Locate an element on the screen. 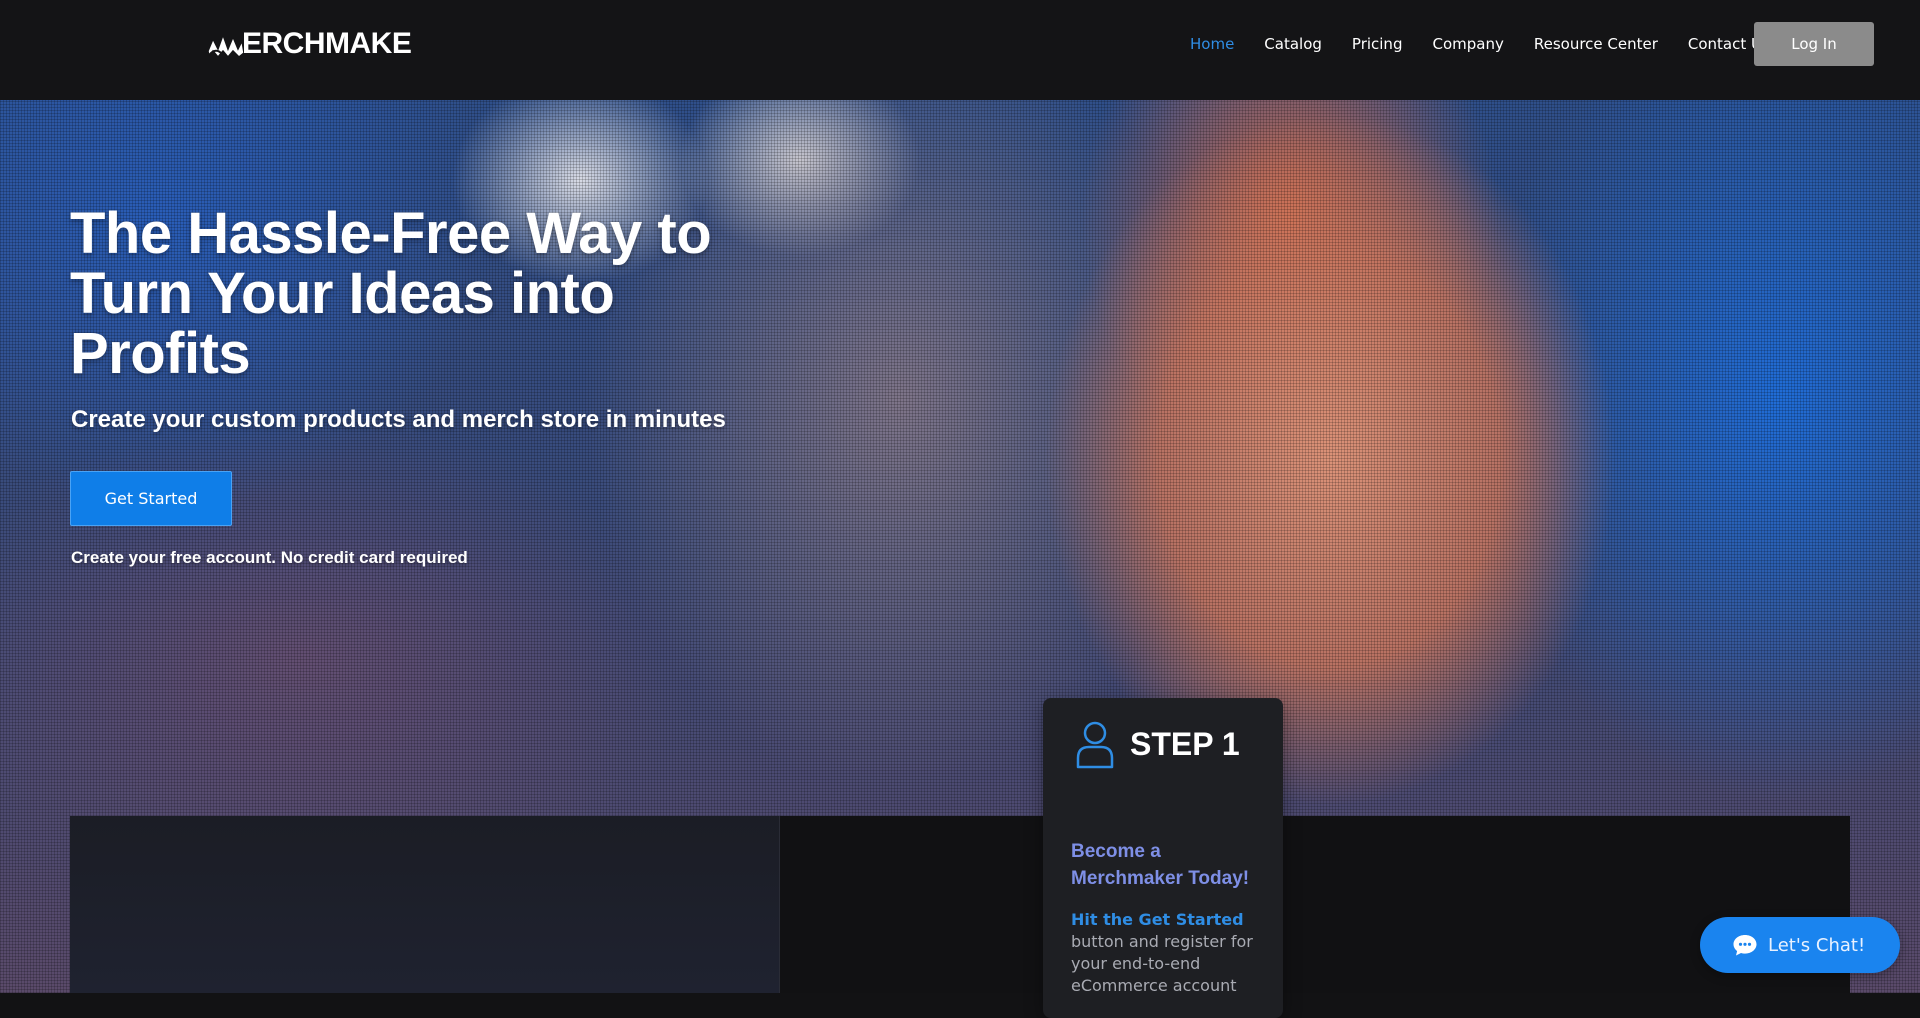  user-icon is located at coordinates (1095, 745).